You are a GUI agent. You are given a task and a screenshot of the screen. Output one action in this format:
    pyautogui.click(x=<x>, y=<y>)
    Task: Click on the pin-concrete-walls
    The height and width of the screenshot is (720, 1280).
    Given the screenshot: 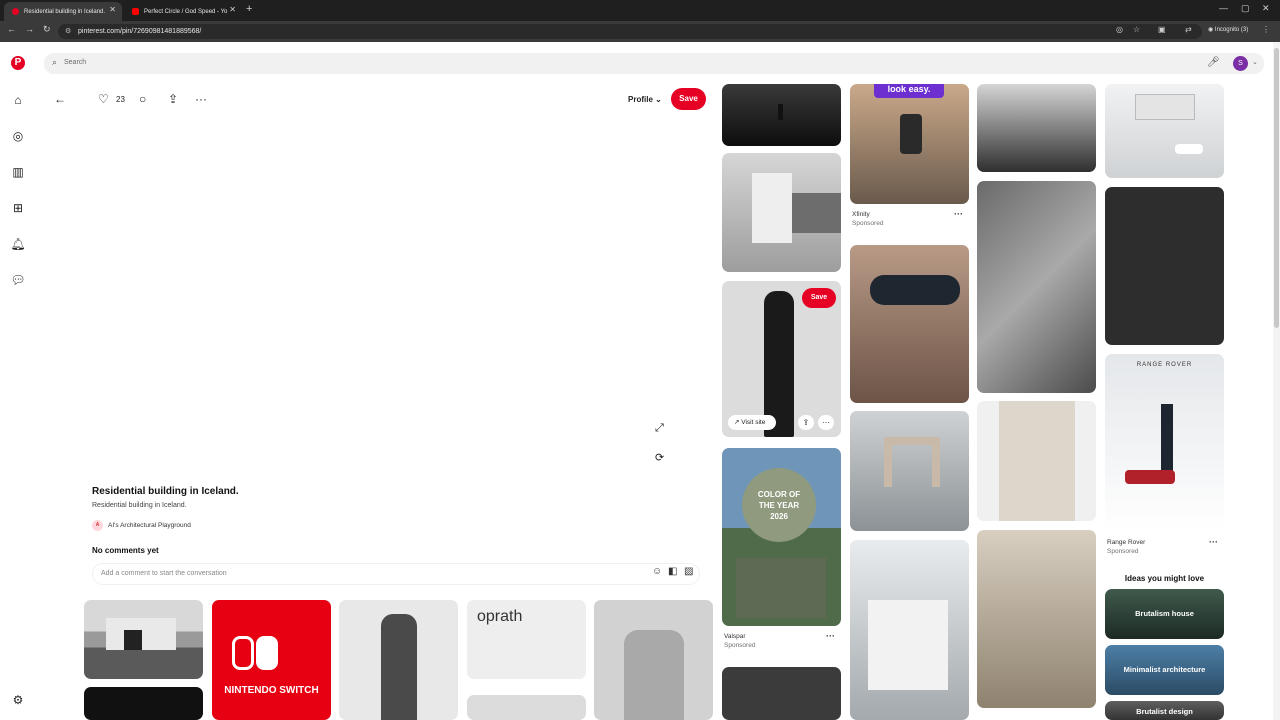 What is the action you would take?
    pyautogui.click(x=781, y=212)
    